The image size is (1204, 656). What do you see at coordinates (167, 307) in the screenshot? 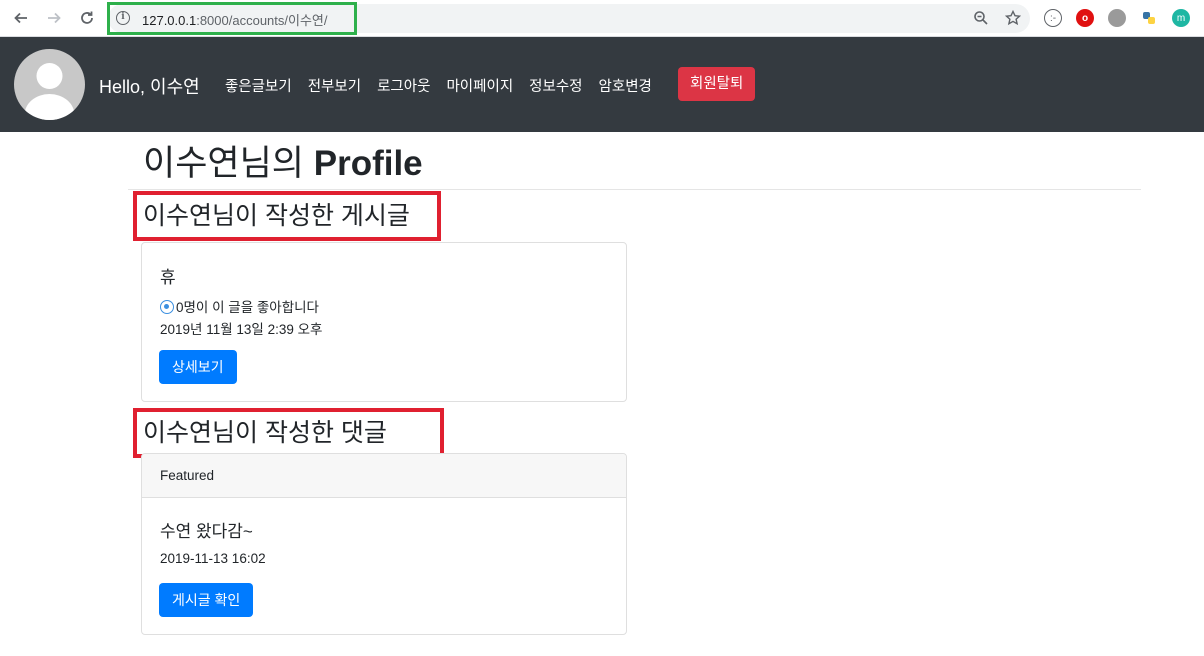
I see `like-icon` at bounding box center [167, 307].